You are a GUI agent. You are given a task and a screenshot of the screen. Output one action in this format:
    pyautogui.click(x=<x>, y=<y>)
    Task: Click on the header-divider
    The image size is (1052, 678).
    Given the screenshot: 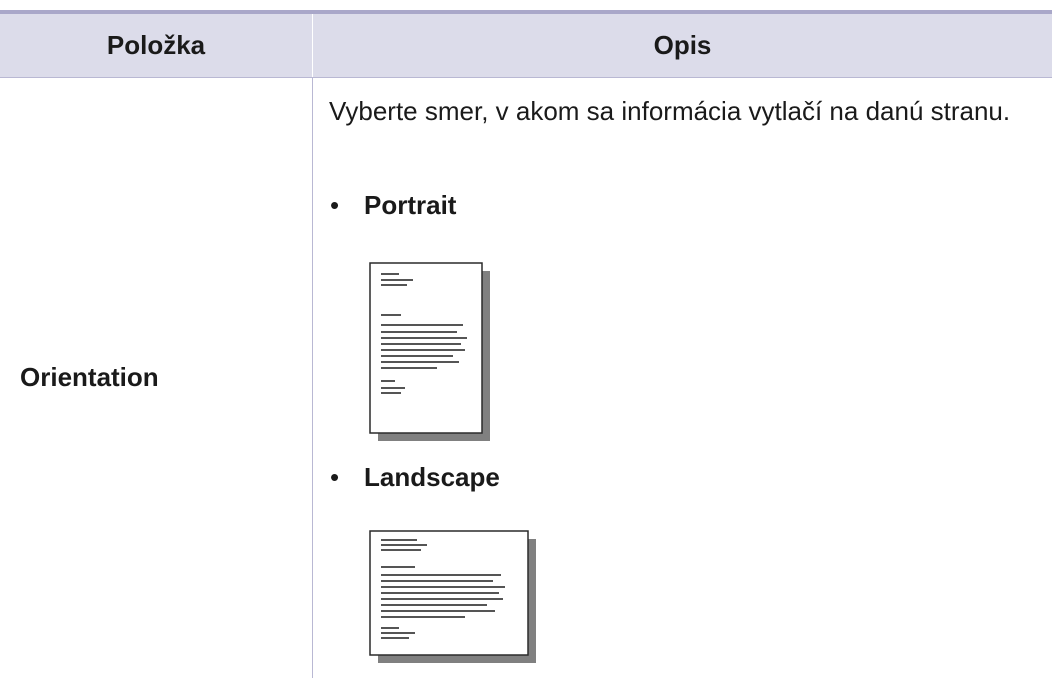 What is the action you would take?
    pyautogui.click(x=312, y=45)
    